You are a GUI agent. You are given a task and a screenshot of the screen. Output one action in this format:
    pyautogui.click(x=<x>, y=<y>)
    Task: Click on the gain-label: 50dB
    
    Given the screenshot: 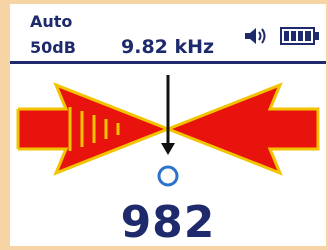 What is the action you would take?
    pyautogui.click(x=53, y=47)
    